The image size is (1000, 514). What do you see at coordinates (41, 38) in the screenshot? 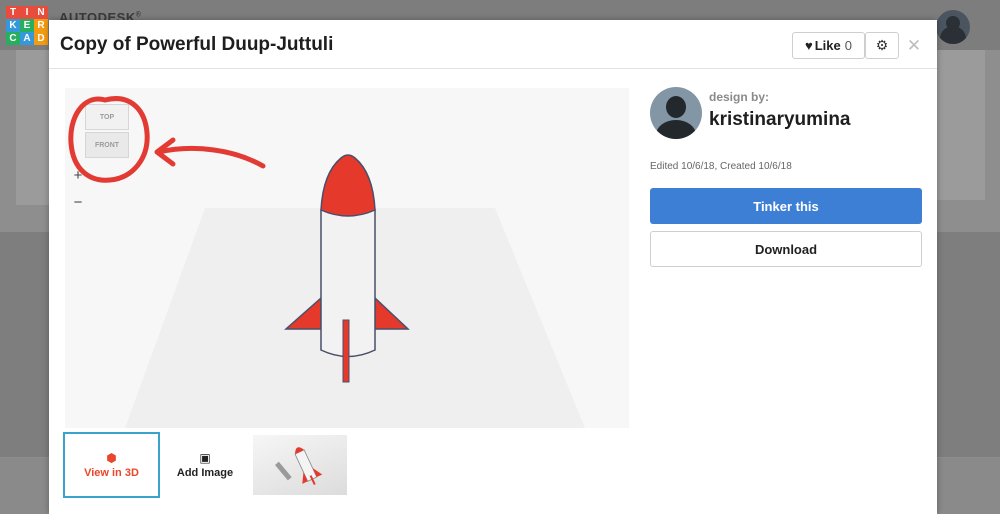
I see `logo-letter: D` at bounding box center [41, 38].